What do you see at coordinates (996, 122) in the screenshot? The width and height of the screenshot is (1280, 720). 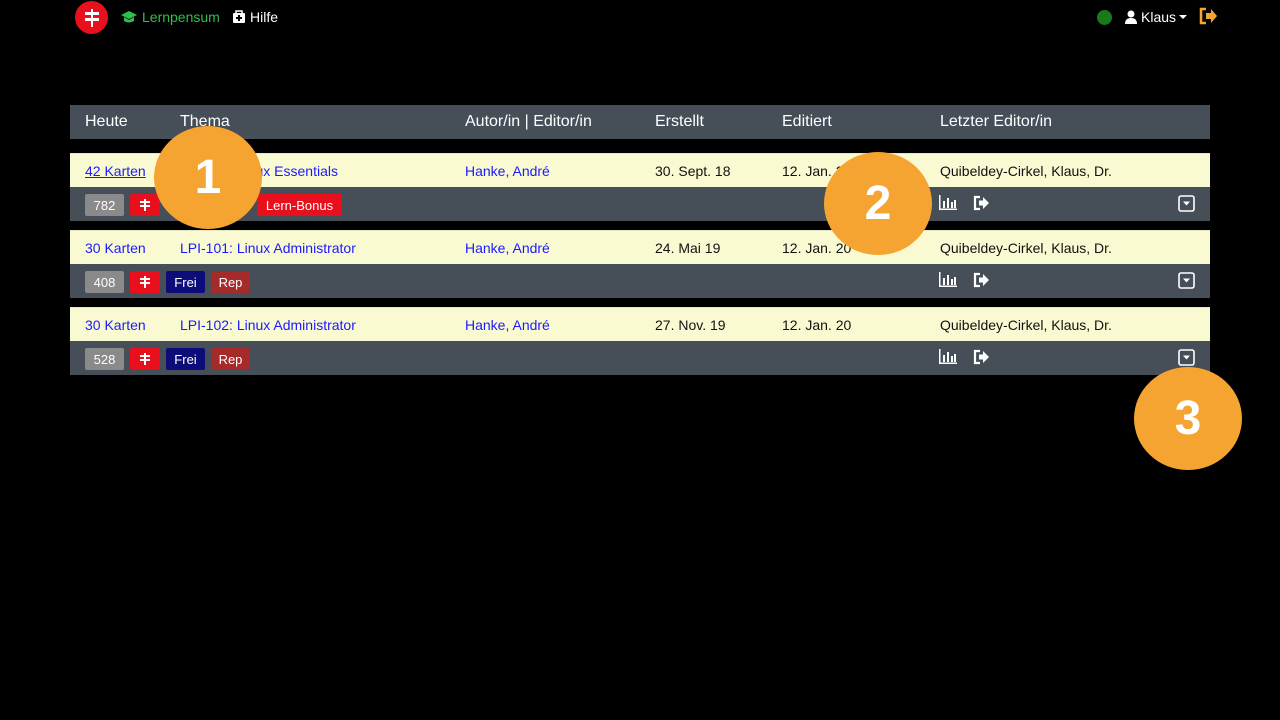 I see `header-letzter-editor: Letzter Editor/in` at bounding box center [996, 122].